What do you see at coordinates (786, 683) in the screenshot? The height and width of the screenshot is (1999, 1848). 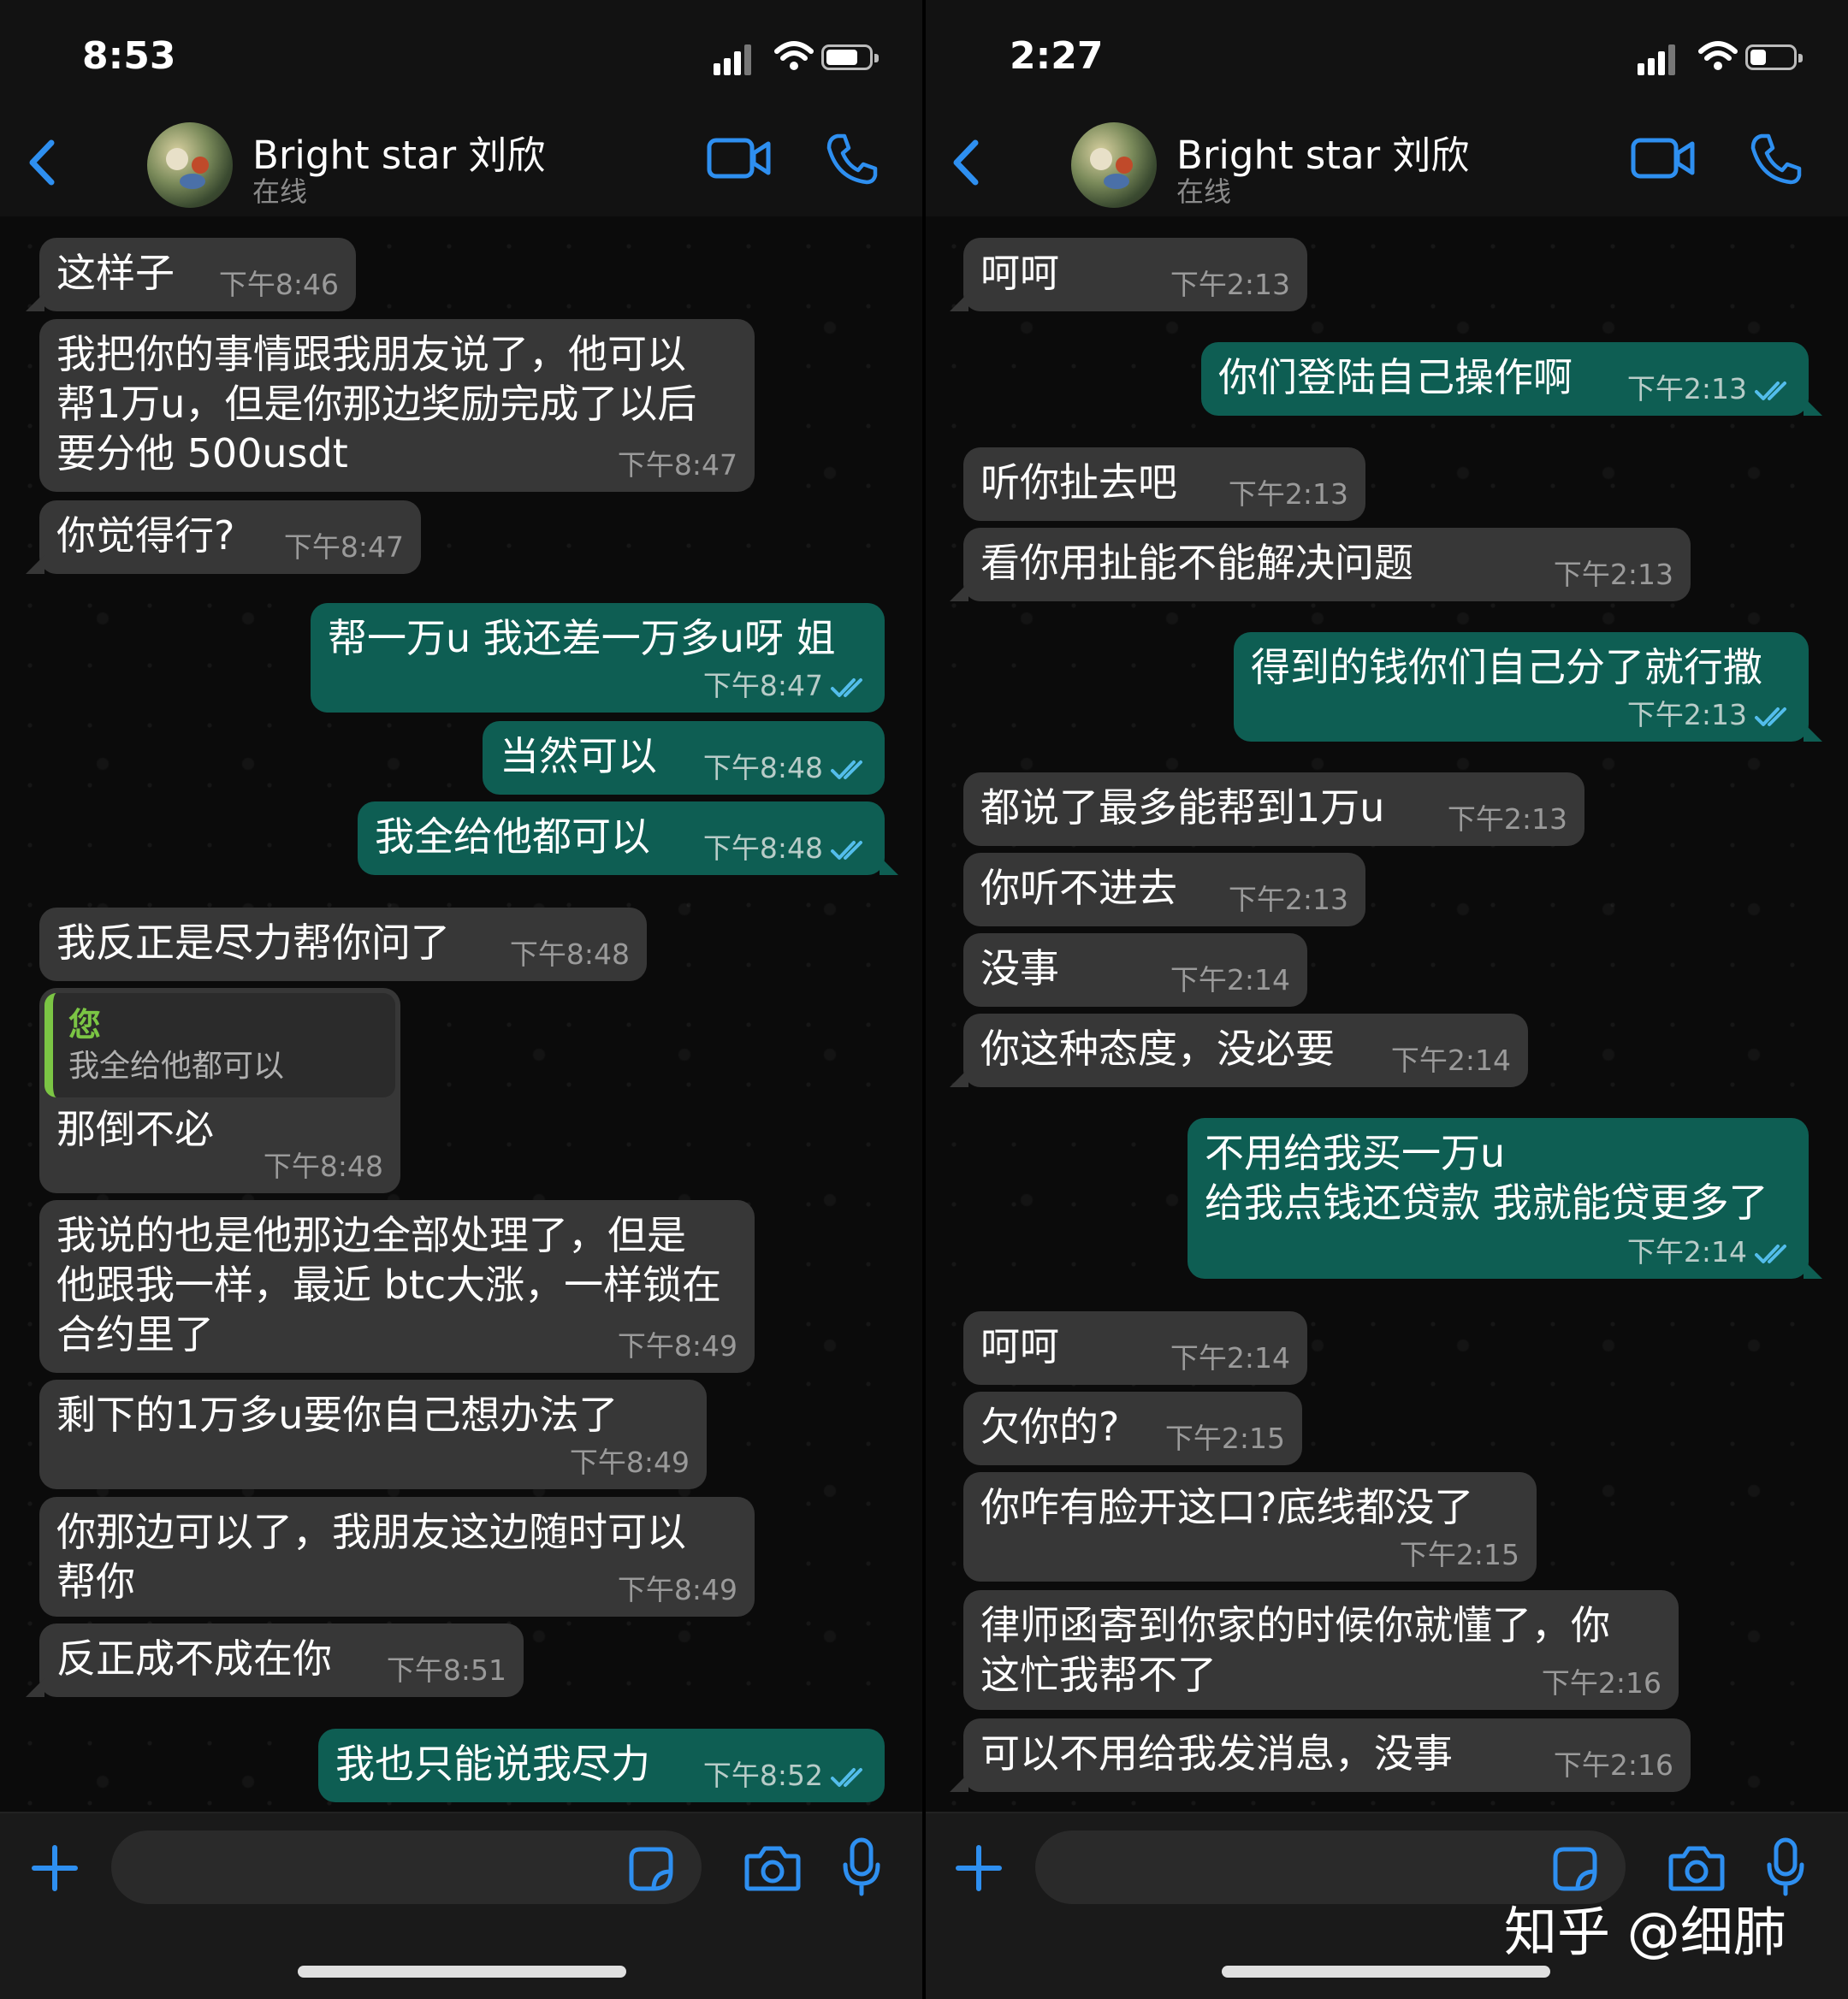 I see `message-meta: 下午8:47` at bounding box center [786, 683].